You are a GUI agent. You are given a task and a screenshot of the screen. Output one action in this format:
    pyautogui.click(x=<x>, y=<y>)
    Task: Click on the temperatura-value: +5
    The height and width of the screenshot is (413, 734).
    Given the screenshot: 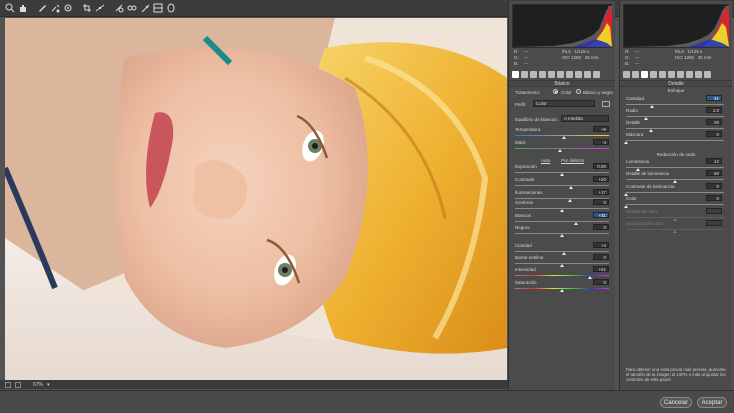 What is the action you would take?
    pyautogui.click(x=601, y=129)
    